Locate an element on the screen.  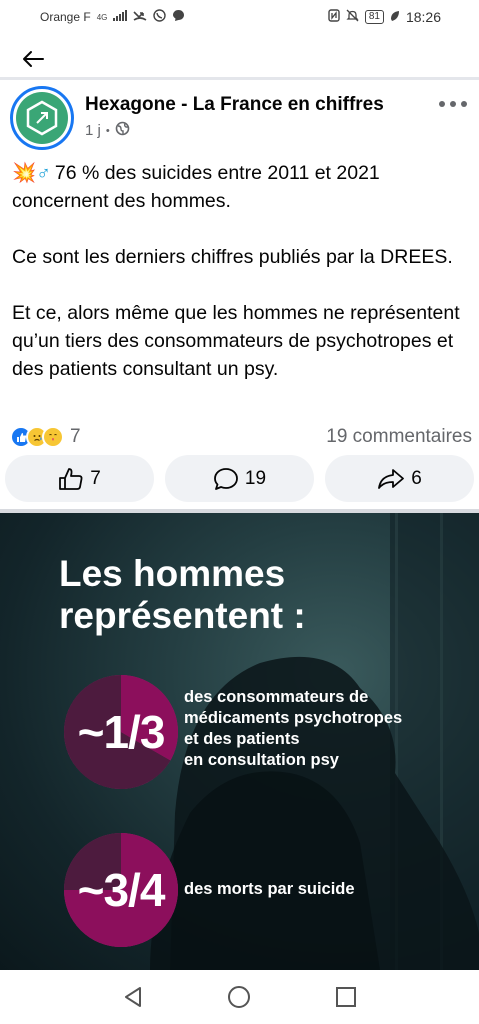
stat-suicides: ~3/4 des morts par suicide is located at coordinates (248, 890).